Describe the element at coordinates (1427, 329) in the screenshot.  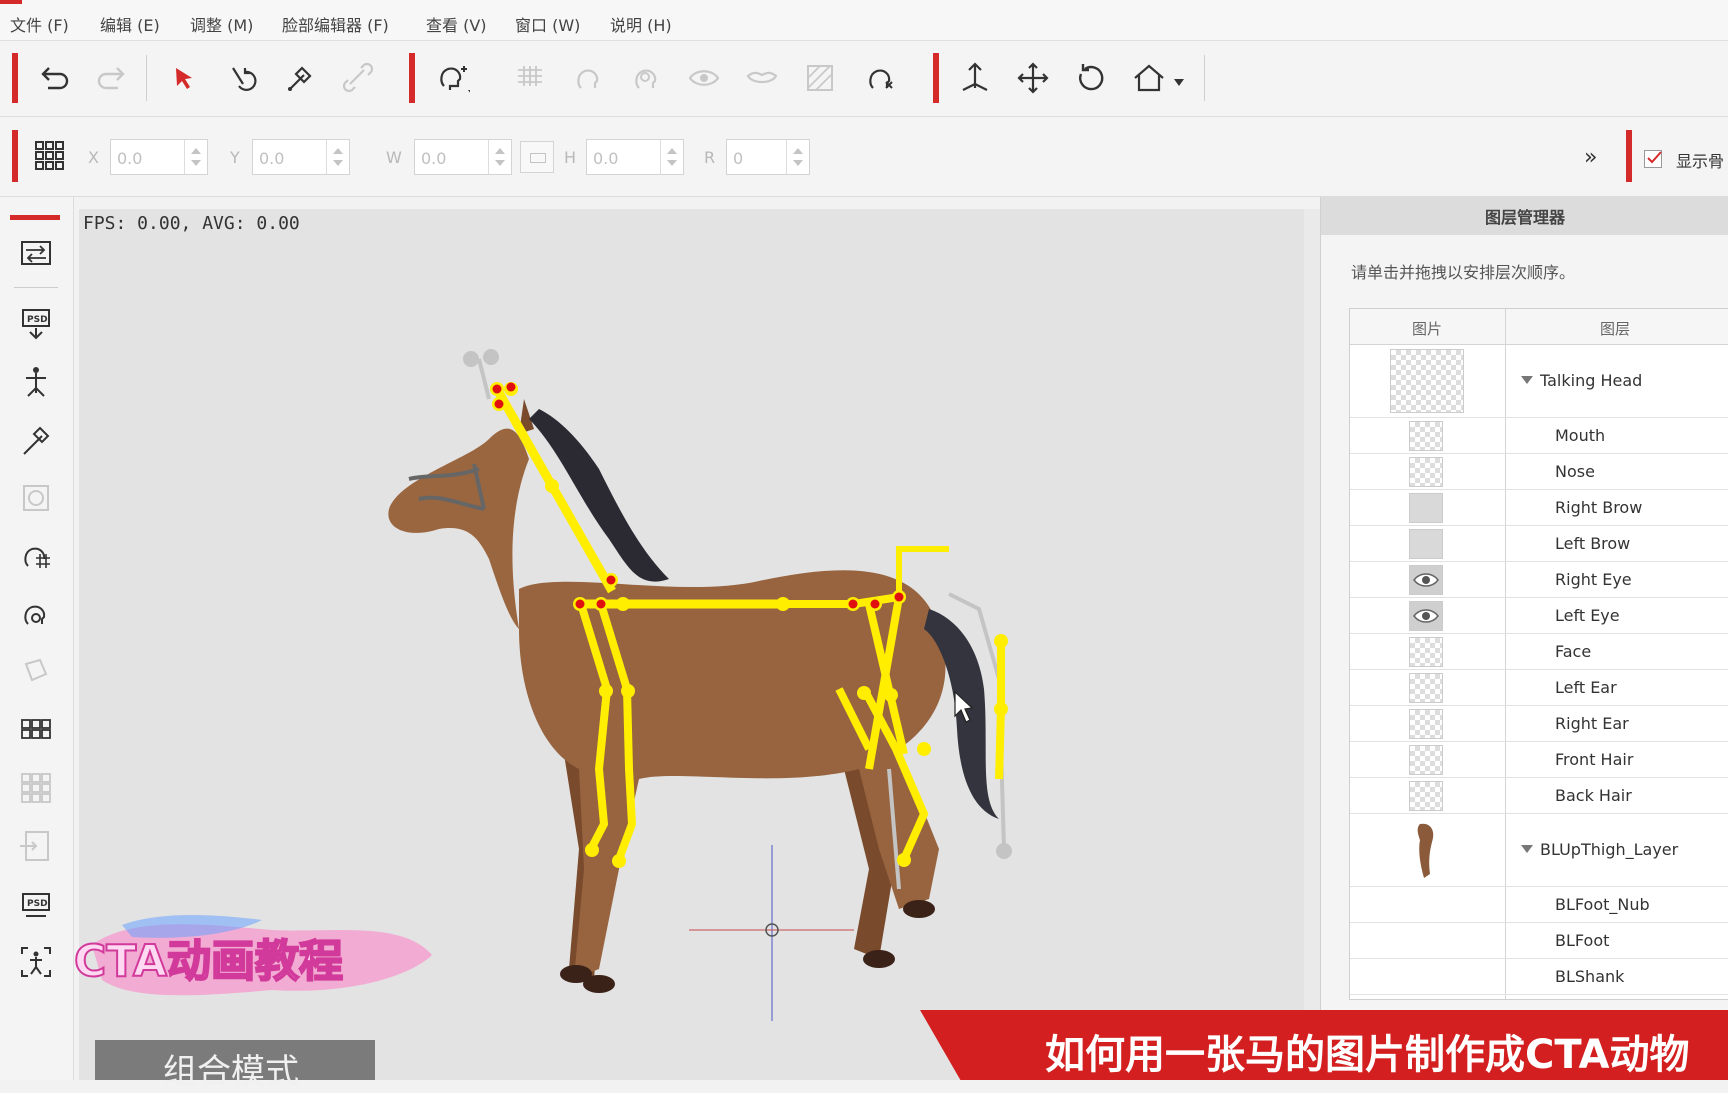
I see `col-header-image: 图片` at that location.